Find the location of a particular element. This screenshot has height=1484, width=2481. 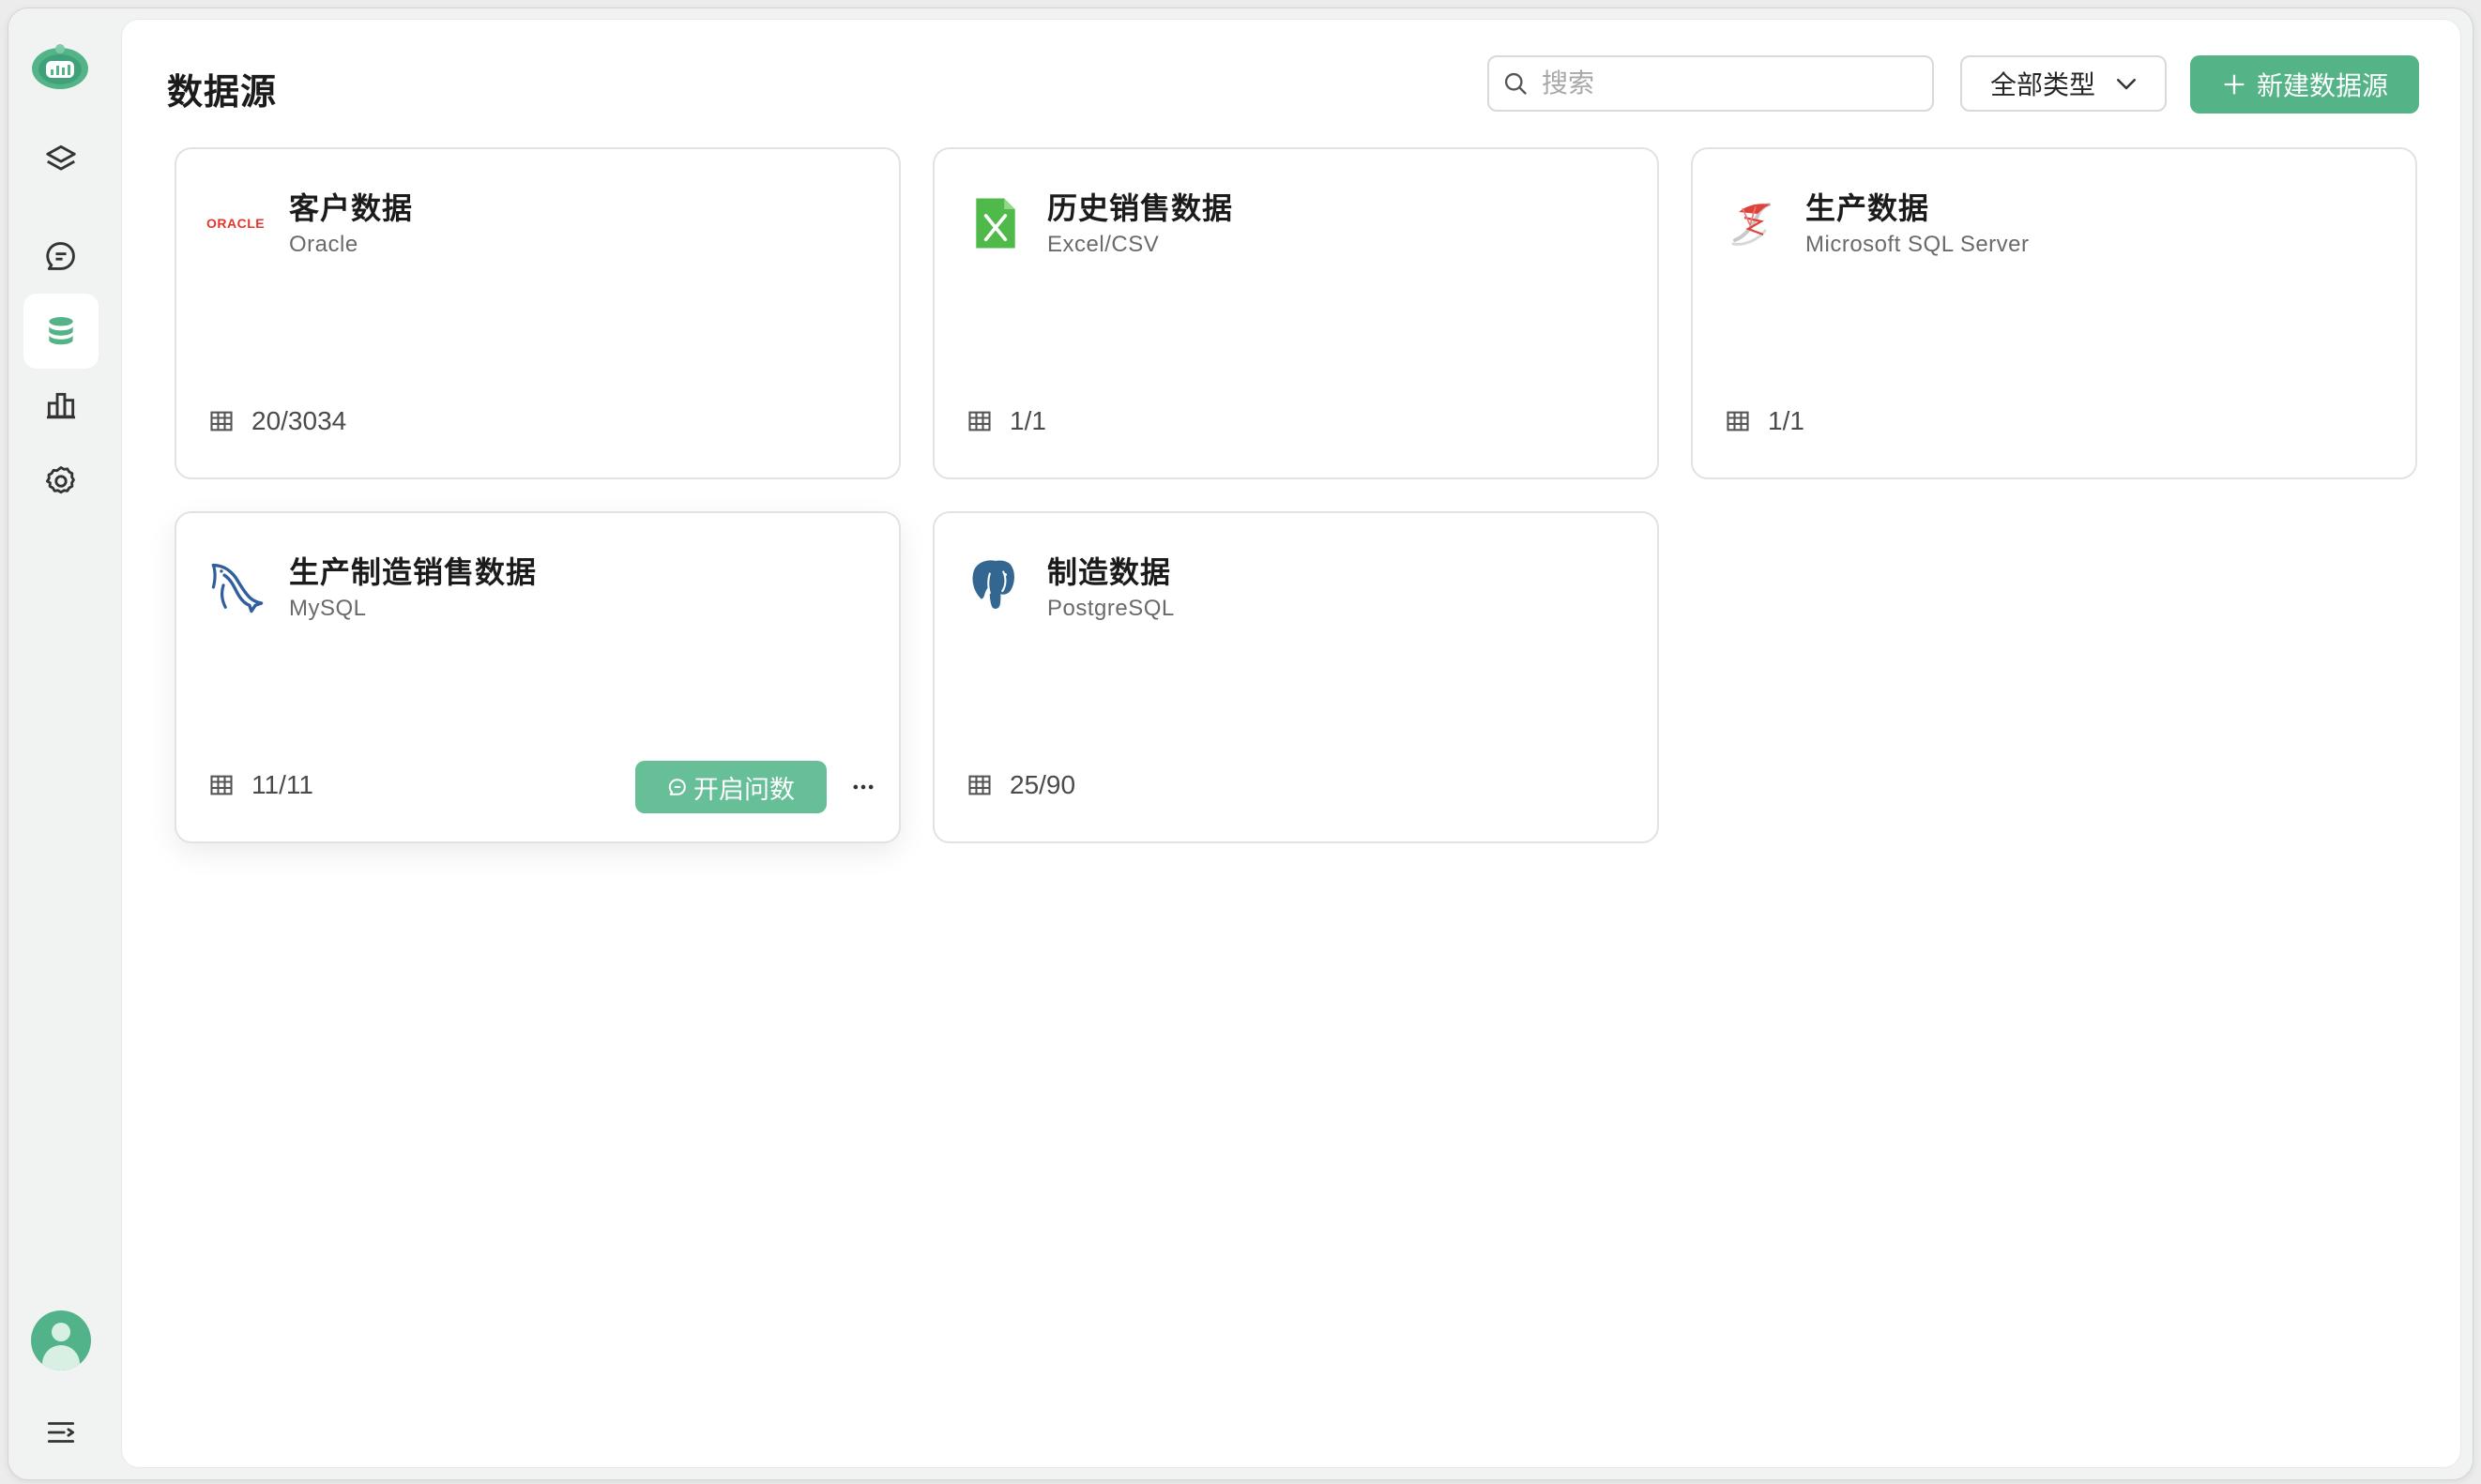

type-filter-select: 全部类型 is located at coordinates (2063, 83).